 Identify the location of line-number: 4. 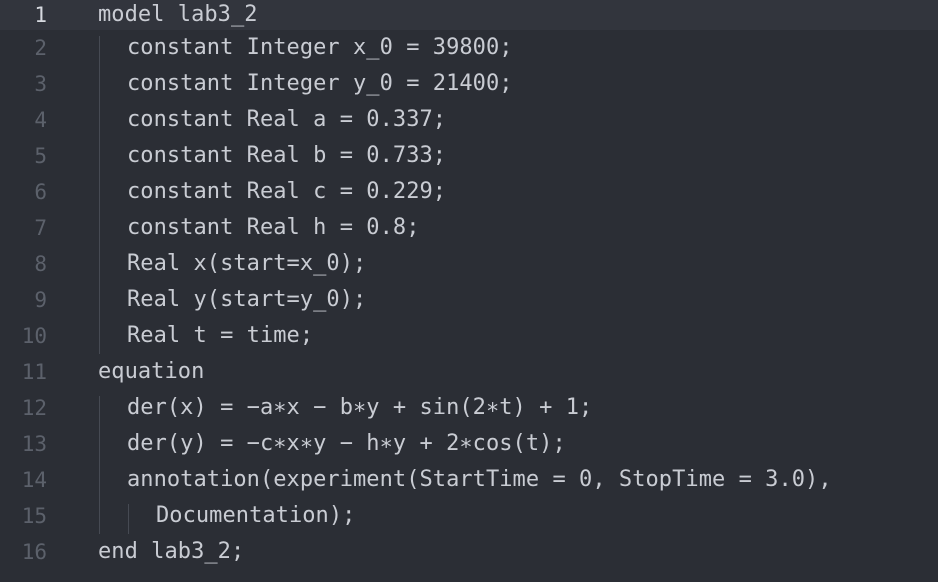
(40, 120).